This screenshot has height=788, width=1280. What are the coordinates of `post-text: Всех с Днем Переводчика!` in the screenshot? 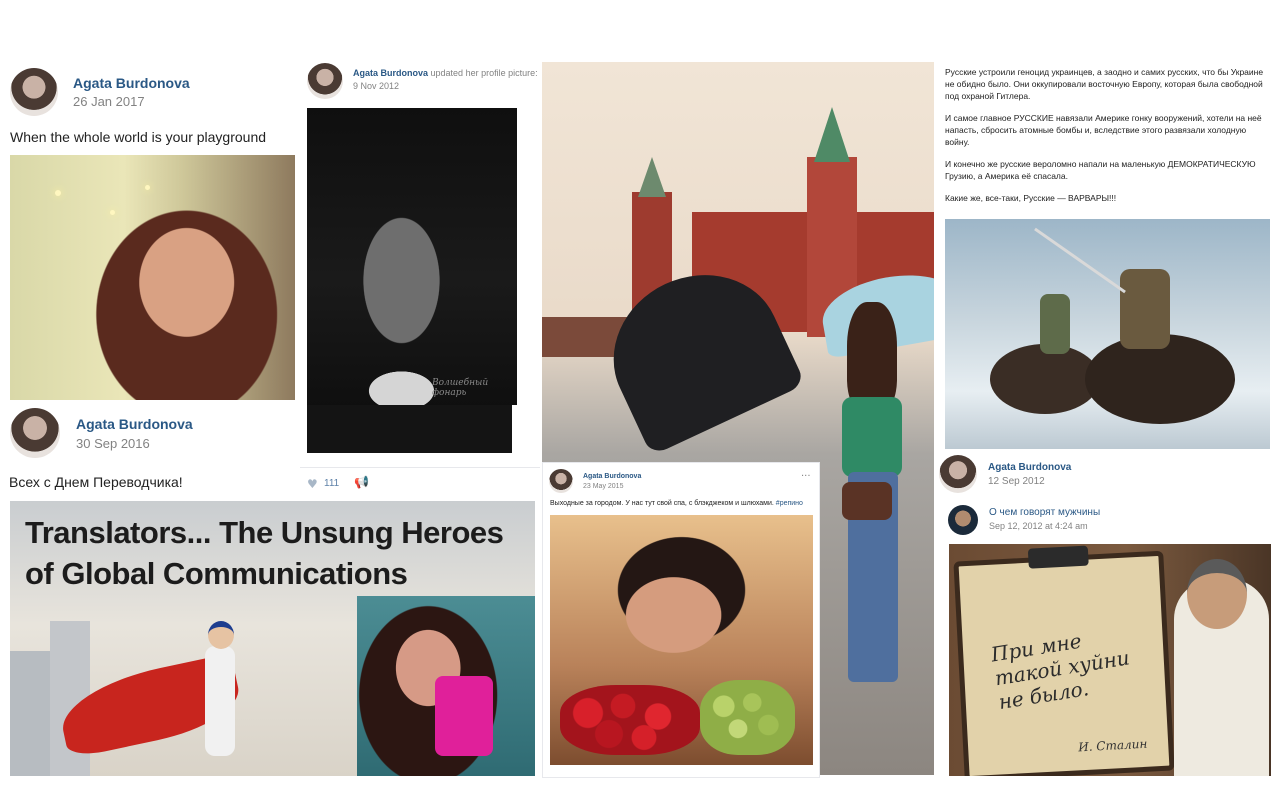 It's located at (96, 482).